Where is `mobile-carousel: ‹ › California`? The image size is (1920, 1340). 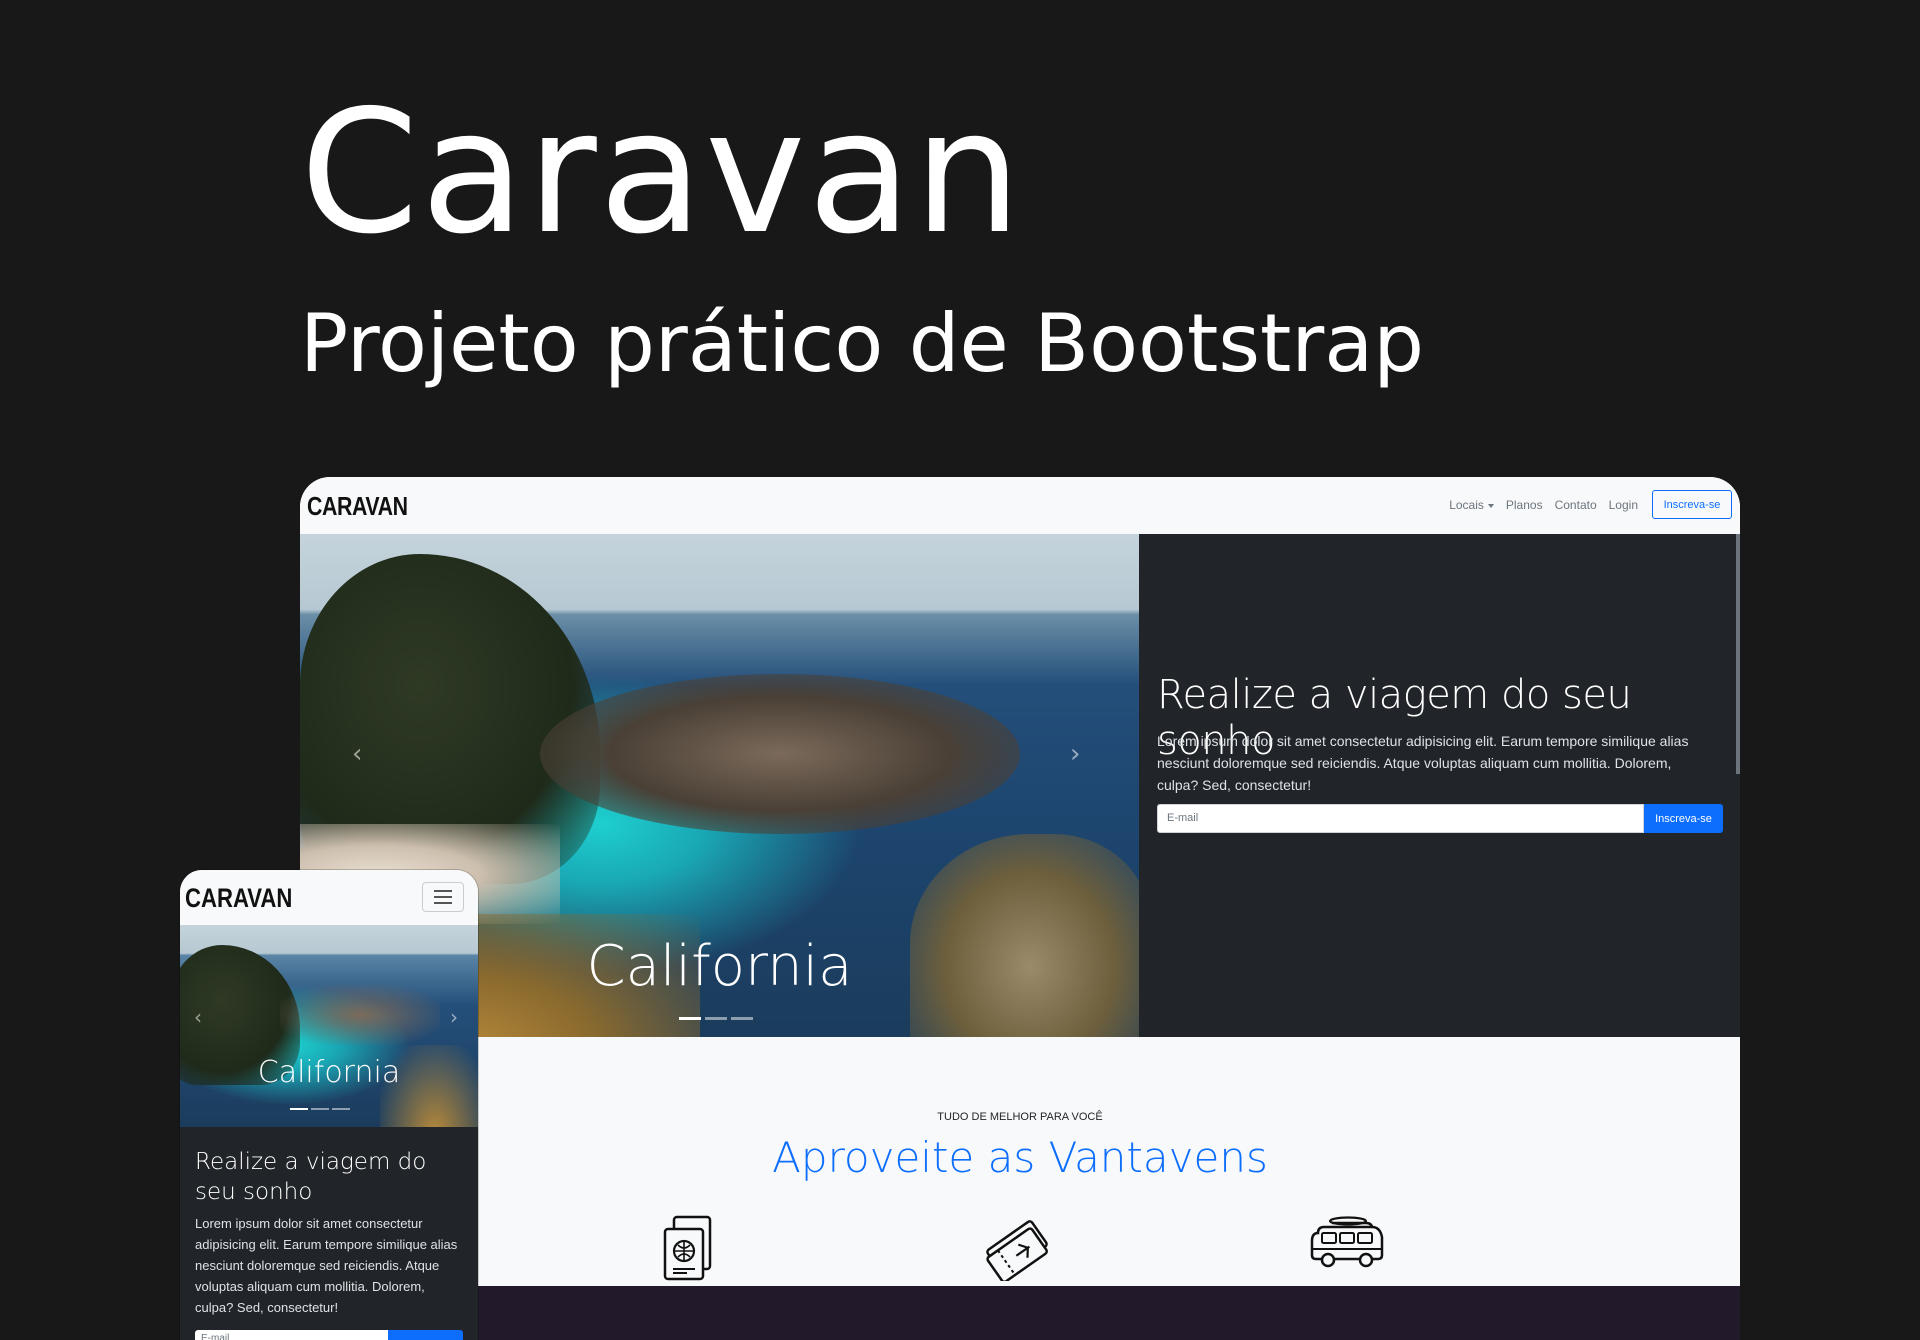 mobile-carousel: ‹ › California is located at coordinates (329, 1026).